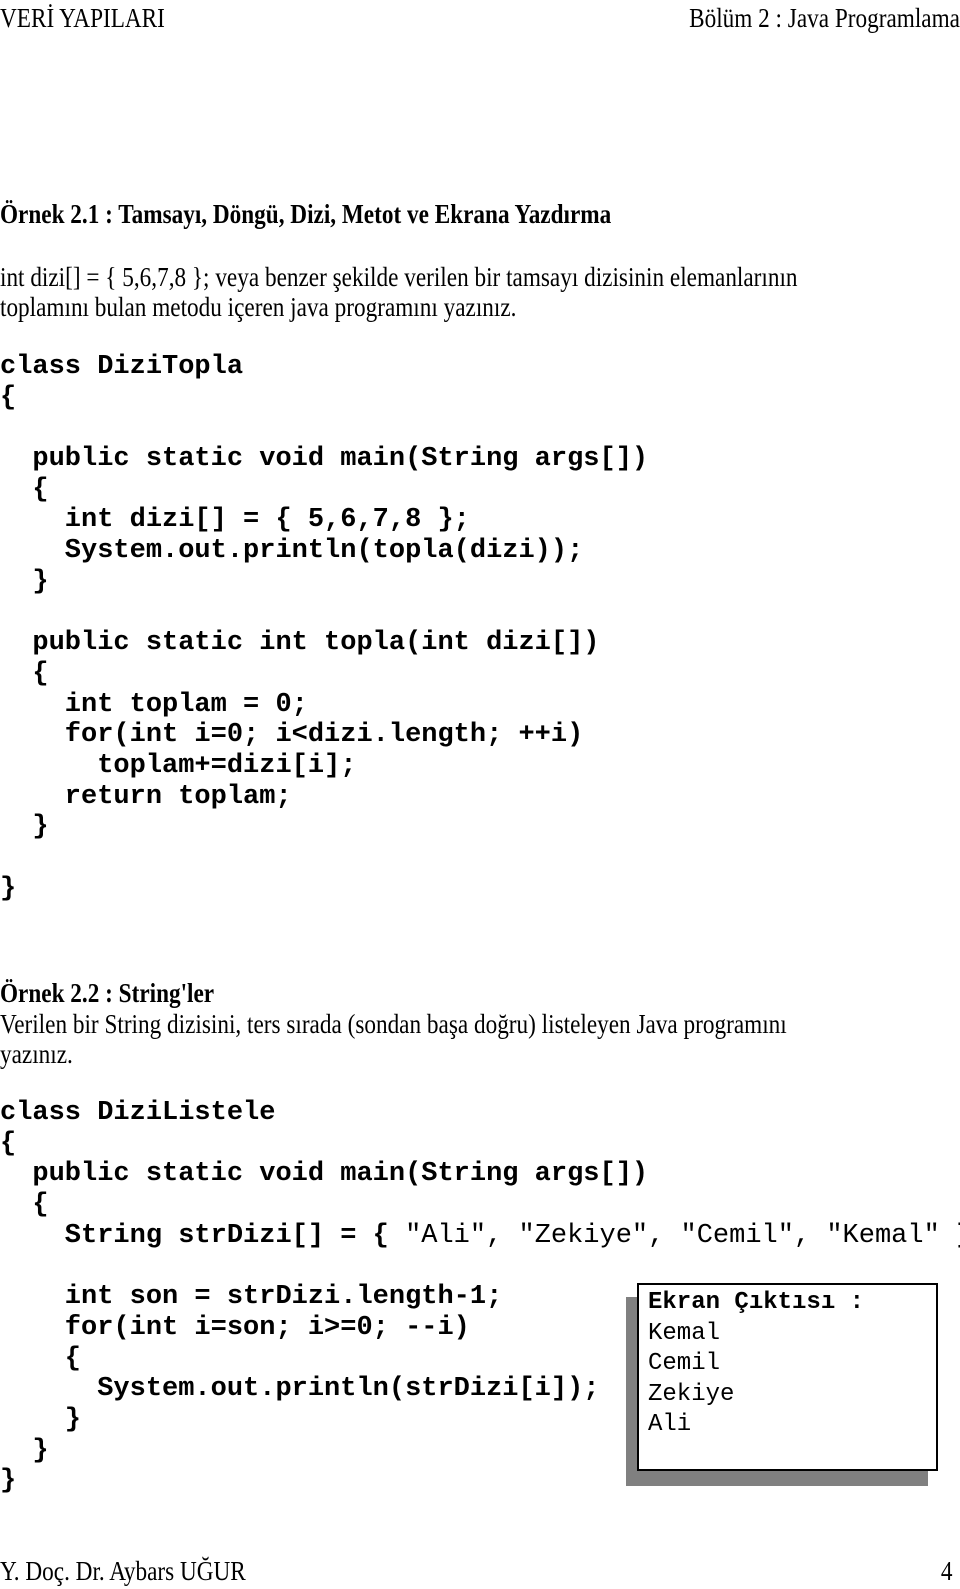 The image size is (960, 1589). Describe the element at coordinates (292, 551) in the screenshot. I see `code-line: System.out.println(topla(dizi));` at that location.